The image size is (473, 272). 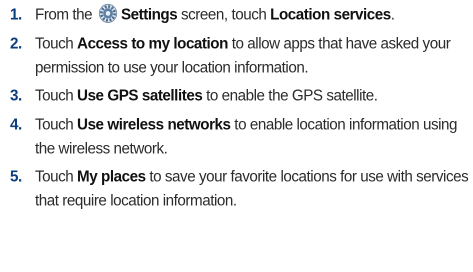 I want to click on settings-label: Settings, so click(x=149, y=15).